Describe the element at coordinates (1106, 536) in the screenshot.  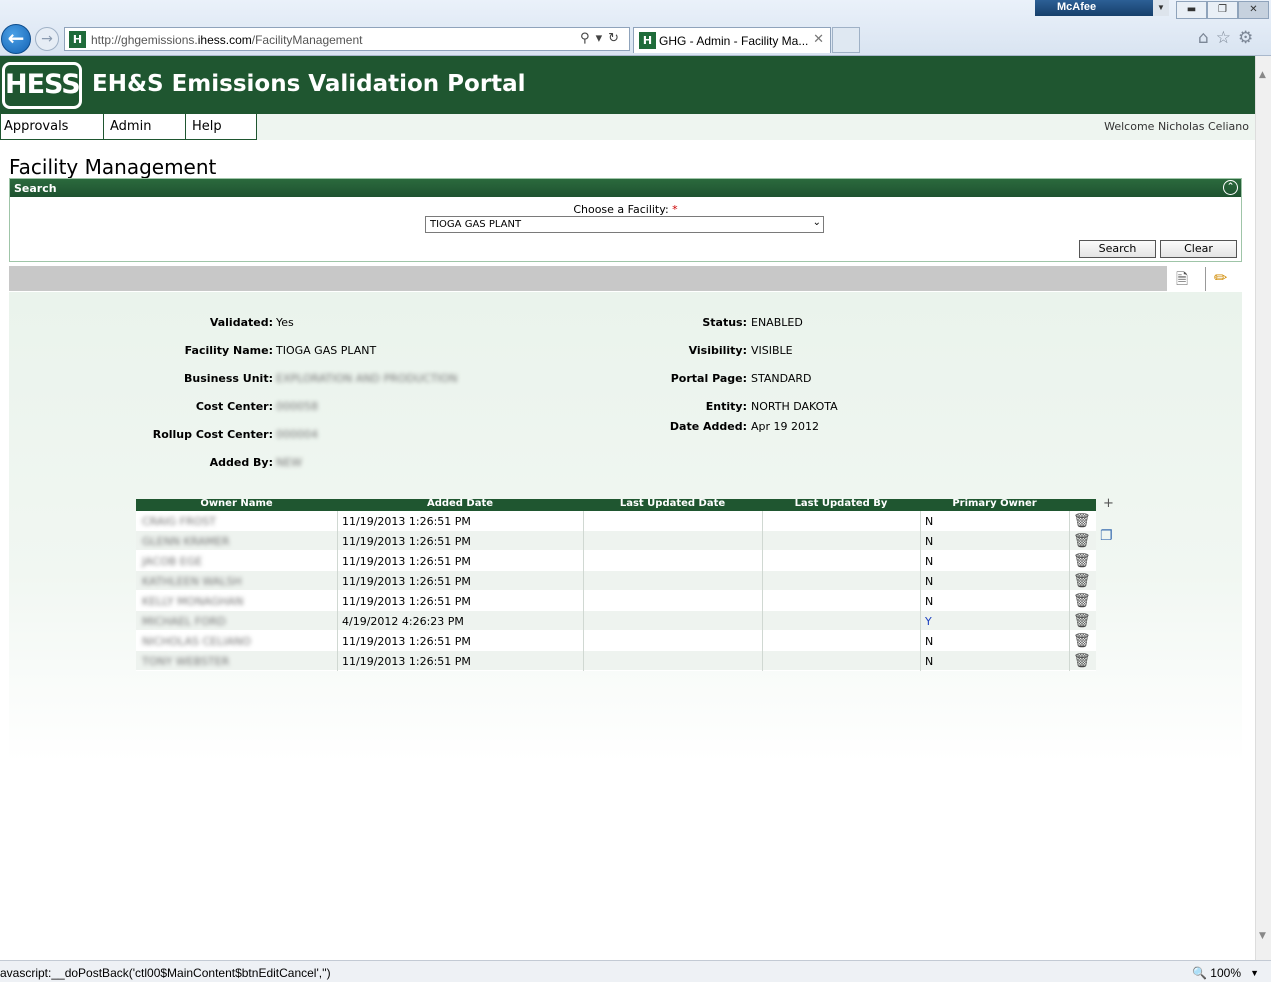
I see `copy-icon: ❐` at that location.